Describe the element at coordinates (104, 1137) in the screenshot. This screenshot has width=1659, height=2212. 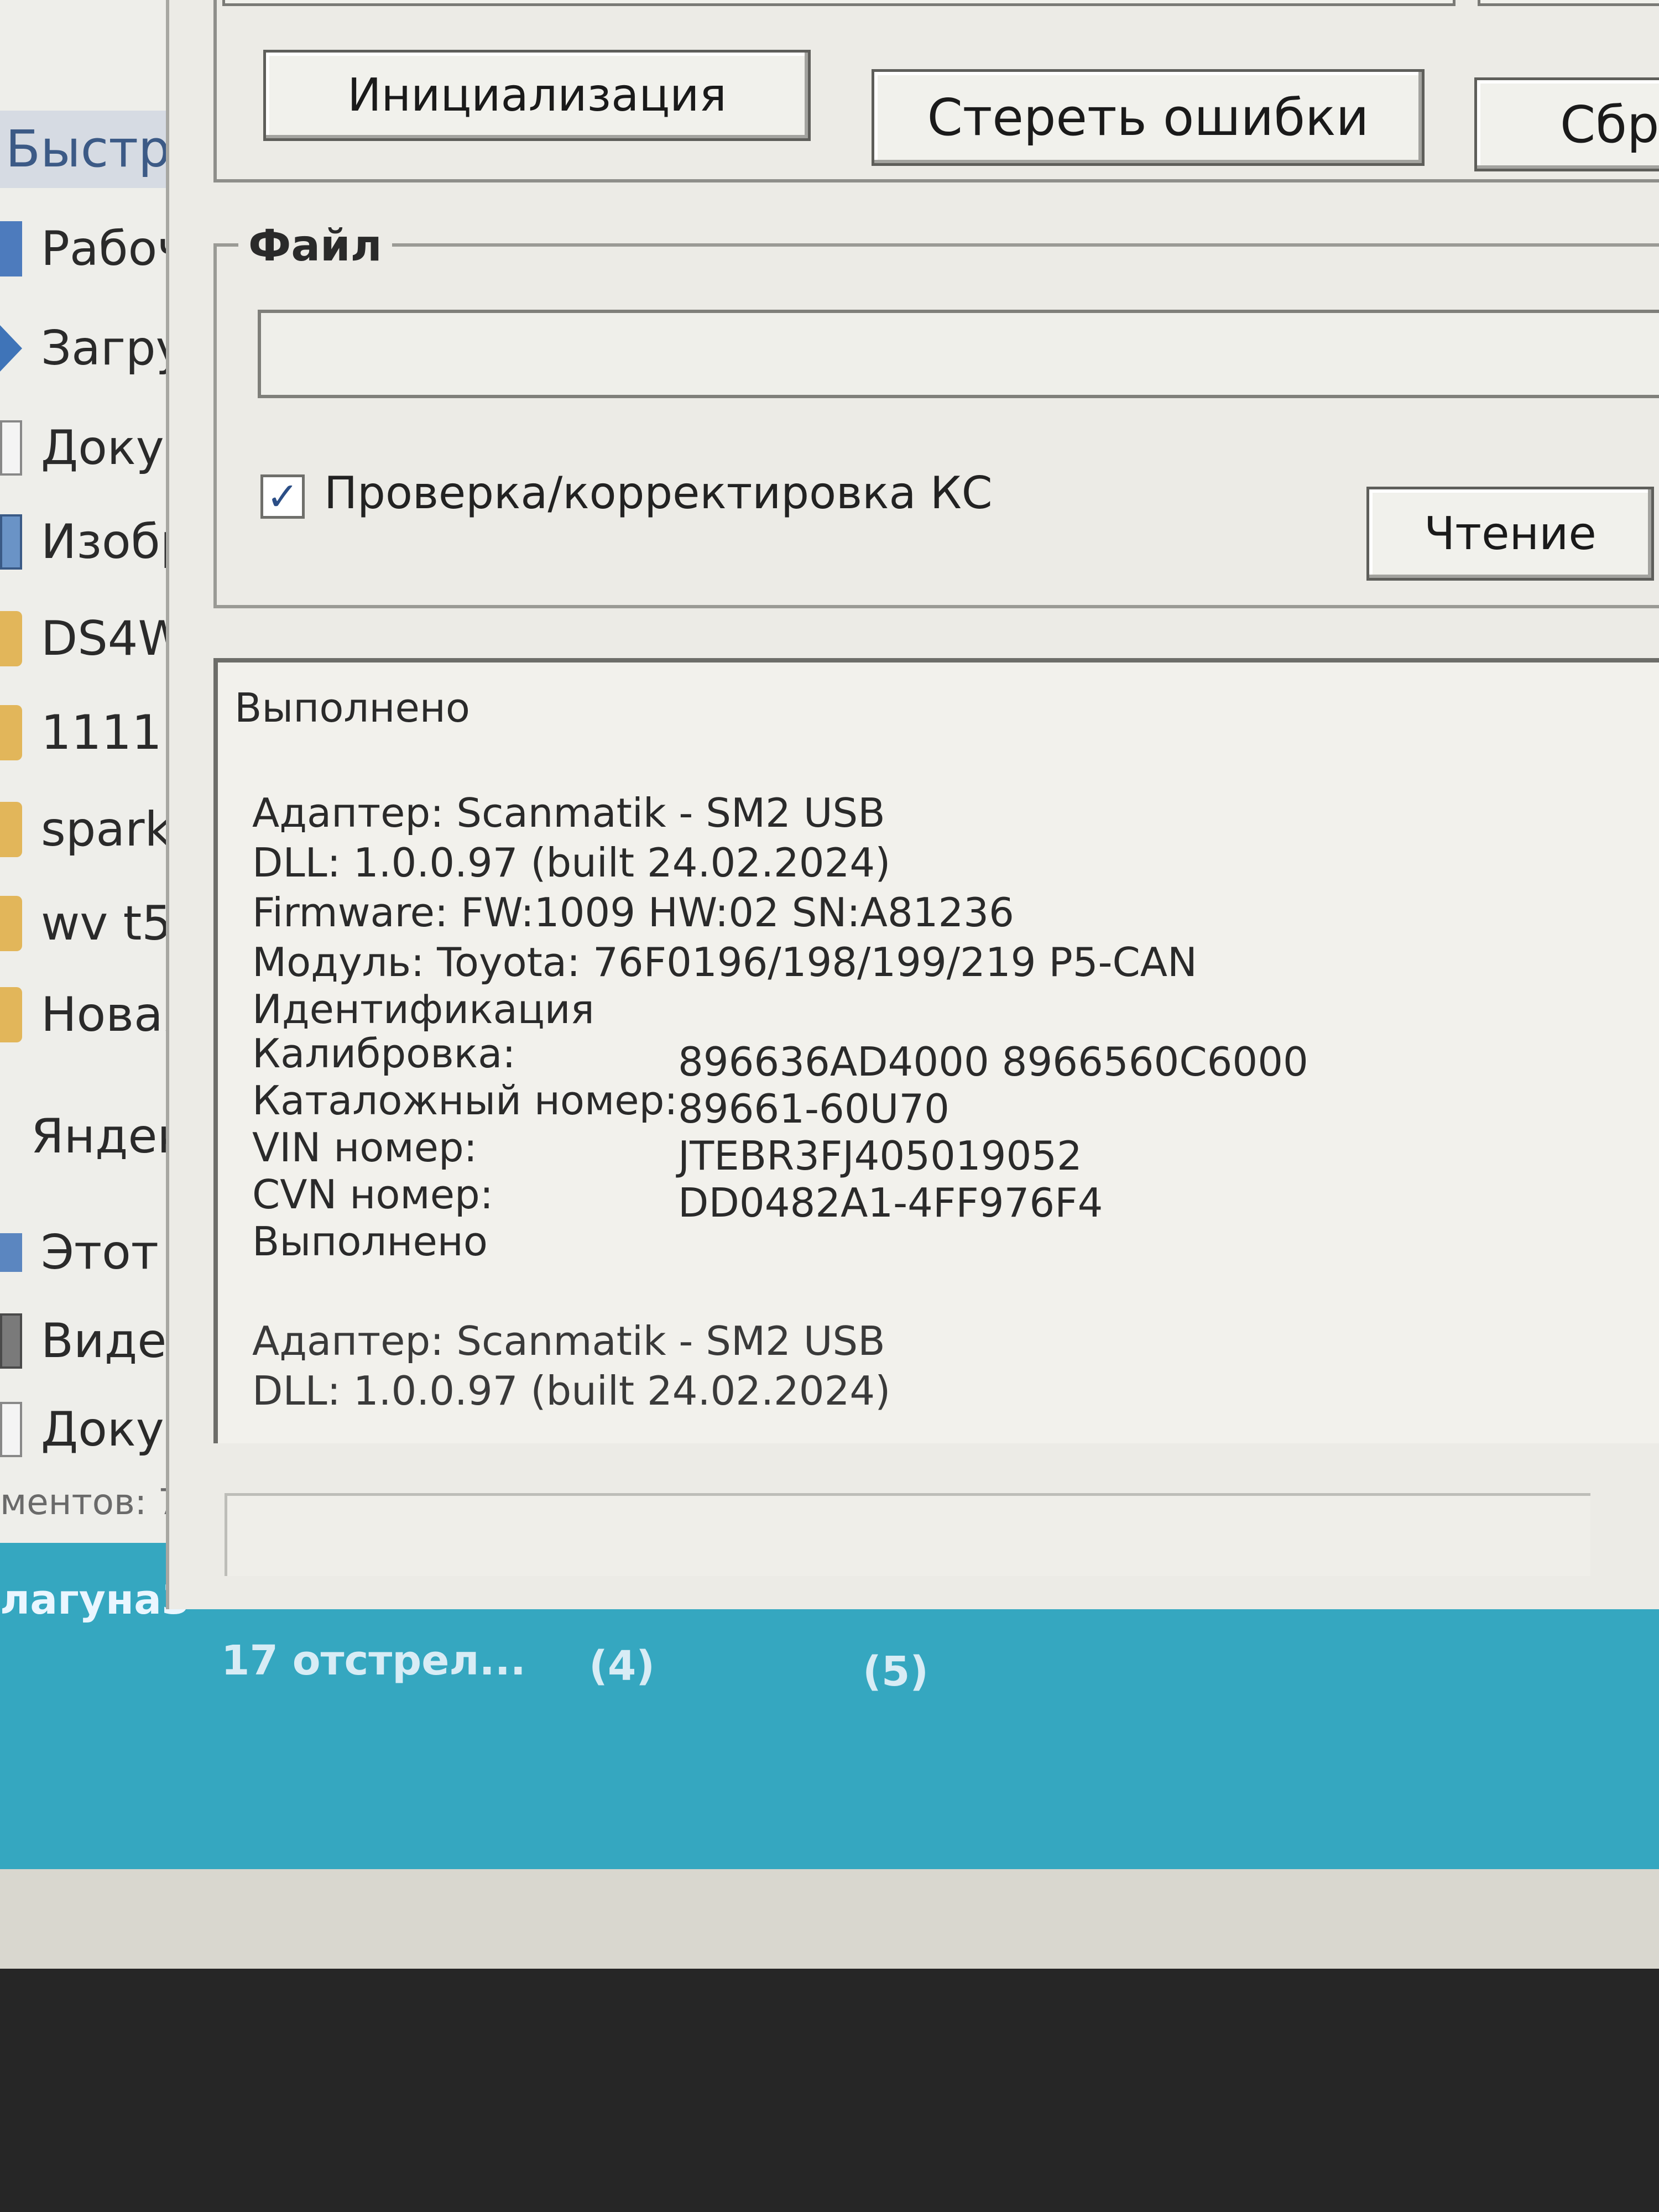
I see `nav-item-label: Яндекс` at that location.